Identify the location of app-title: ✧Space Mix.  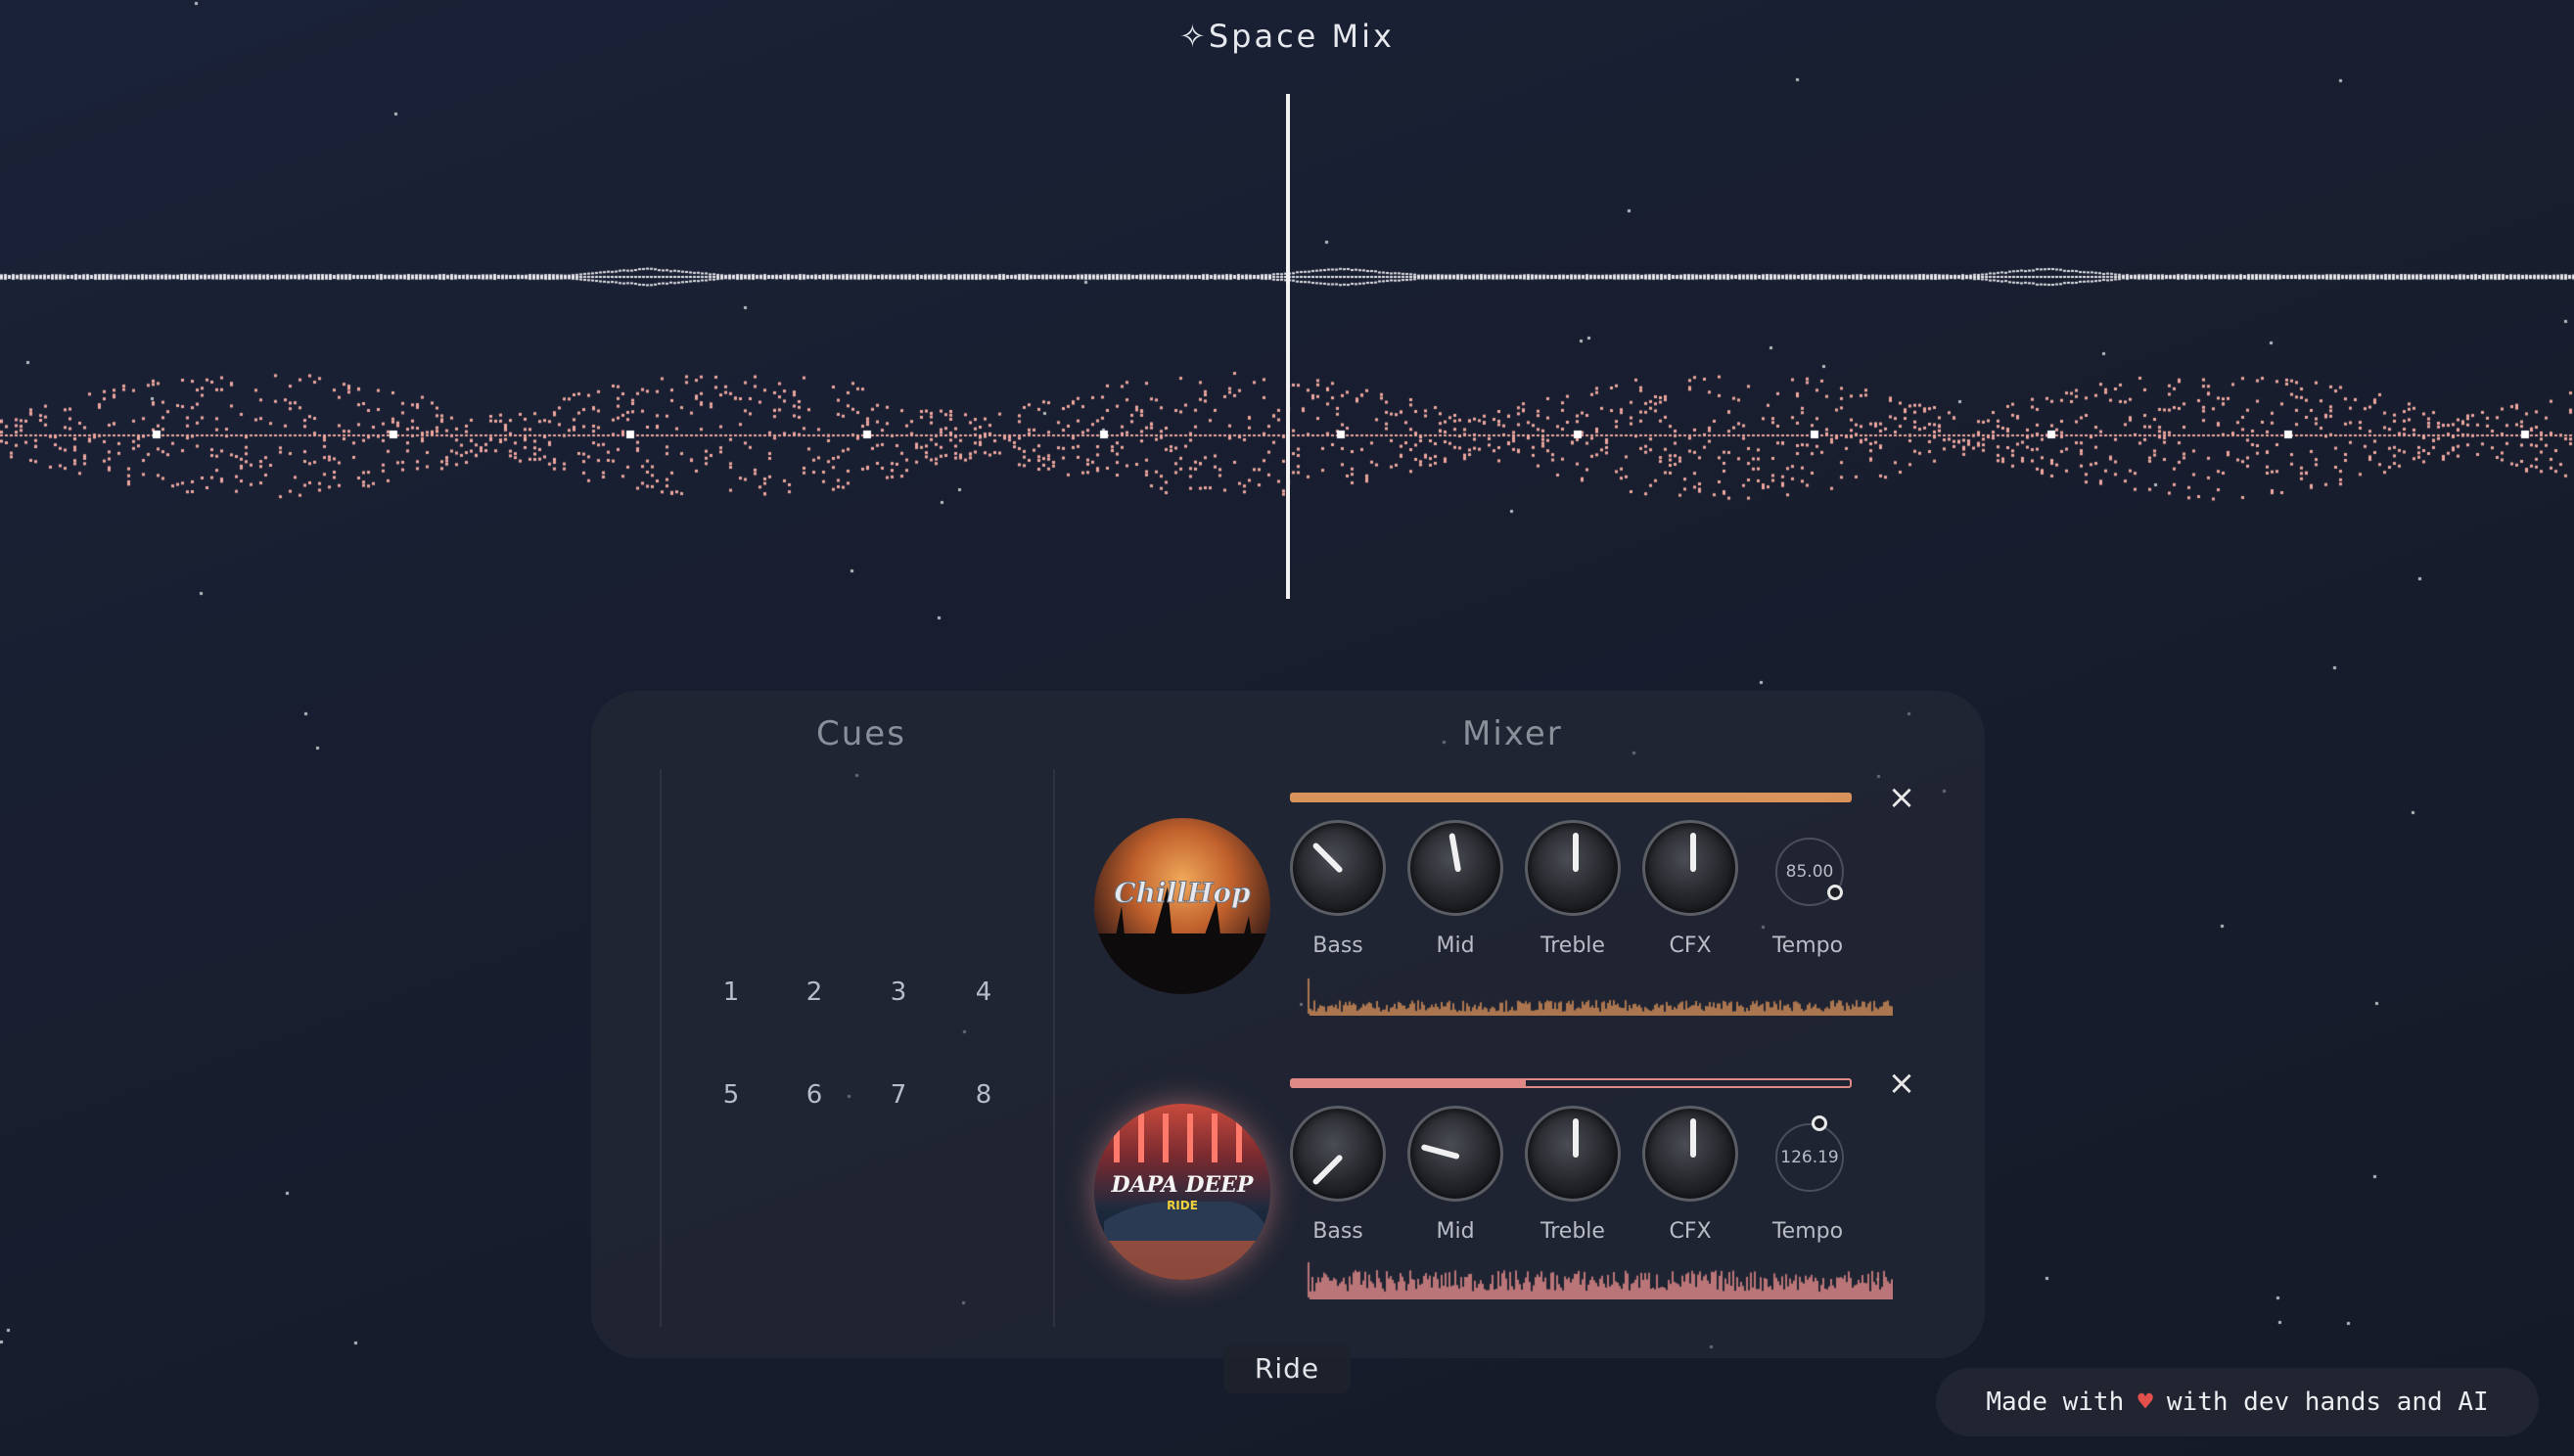
(1287, 36).